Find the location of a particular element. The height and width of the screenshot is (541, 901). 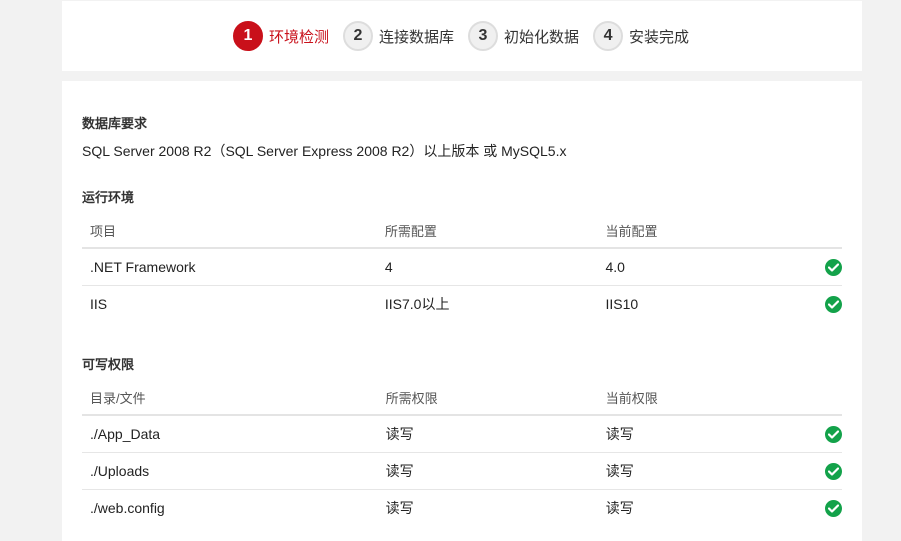

column-header-current-permission: 当前权限 is located at coordinates (688, 398).